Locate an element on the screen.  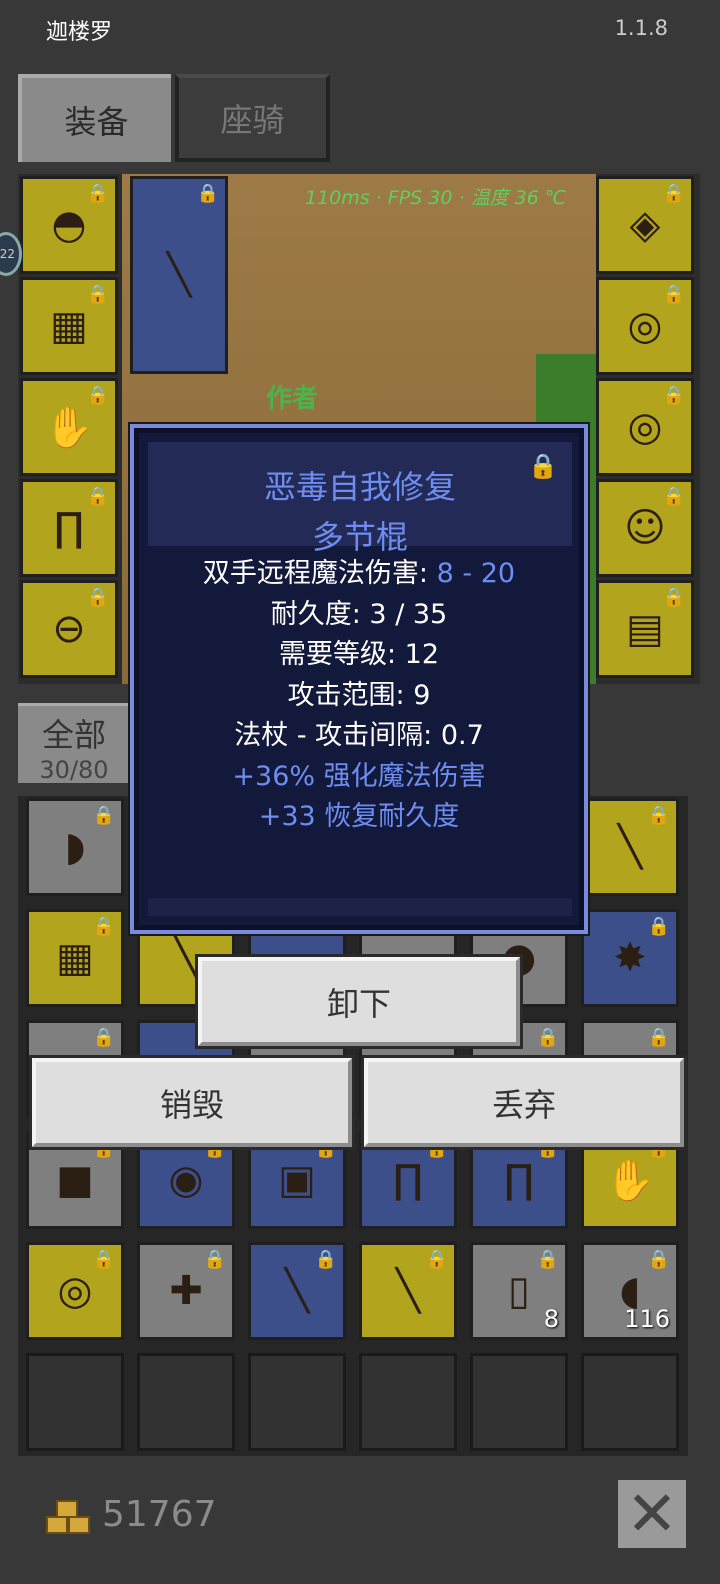
filter-label: 全部 is located at coordinates (73, 735).